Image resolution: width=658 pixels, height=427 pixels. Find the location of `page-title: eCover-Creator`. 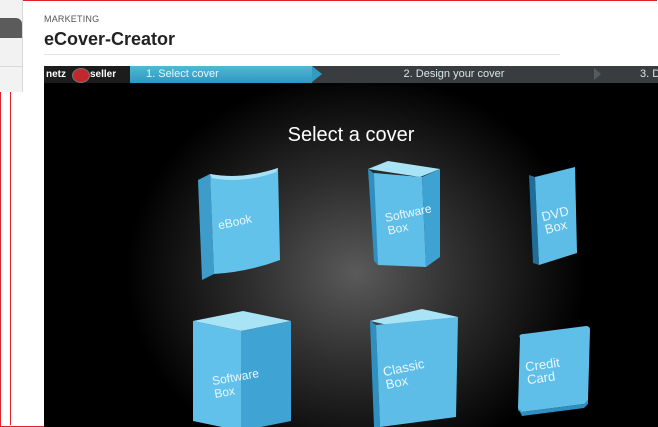

page-title: eCover-Creator is located at coordinates (110, 39).